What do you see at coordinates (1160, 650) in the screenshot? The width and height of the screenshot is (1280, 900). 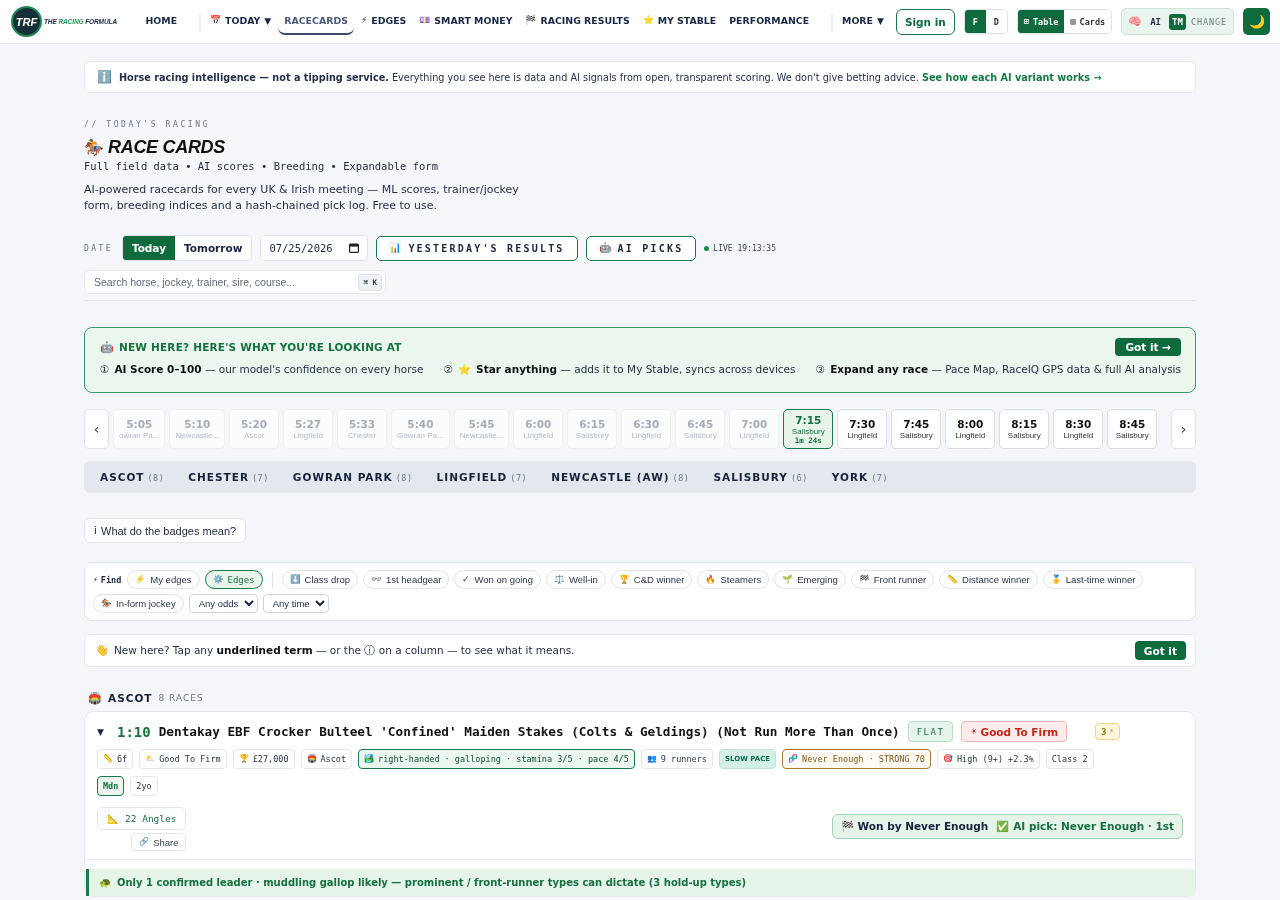 I see `got-it-button: Got it` at bounding box center [1160, 650].